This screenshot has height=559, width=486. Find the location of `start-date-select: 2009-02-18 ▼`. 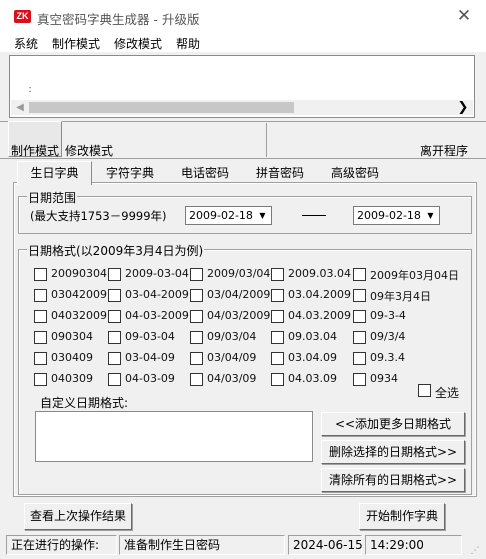

start-date-select: 2009-02-18 ▼ is located at coordinates (228, 215).